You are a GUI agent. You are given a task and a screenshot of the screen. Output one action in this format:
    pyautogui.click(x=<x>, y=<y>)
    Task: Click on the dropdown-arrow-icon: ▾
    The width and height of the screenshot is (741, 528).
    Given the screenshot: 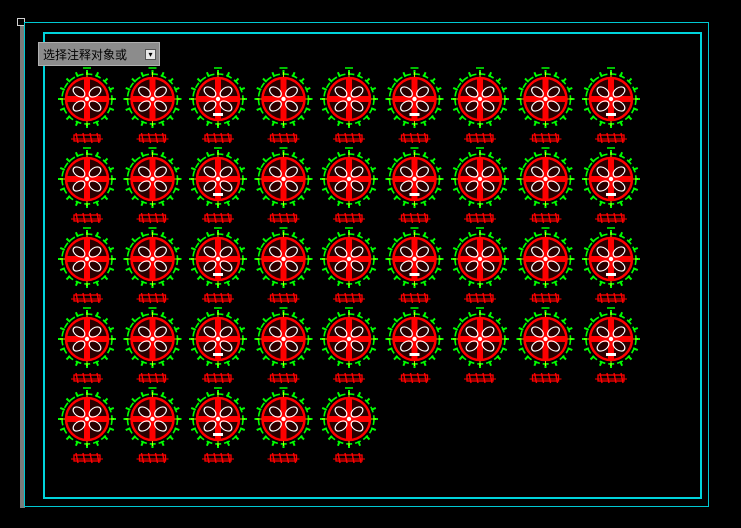 What is the action you would take?
    pyautogui.click(x=150, y=54)
    